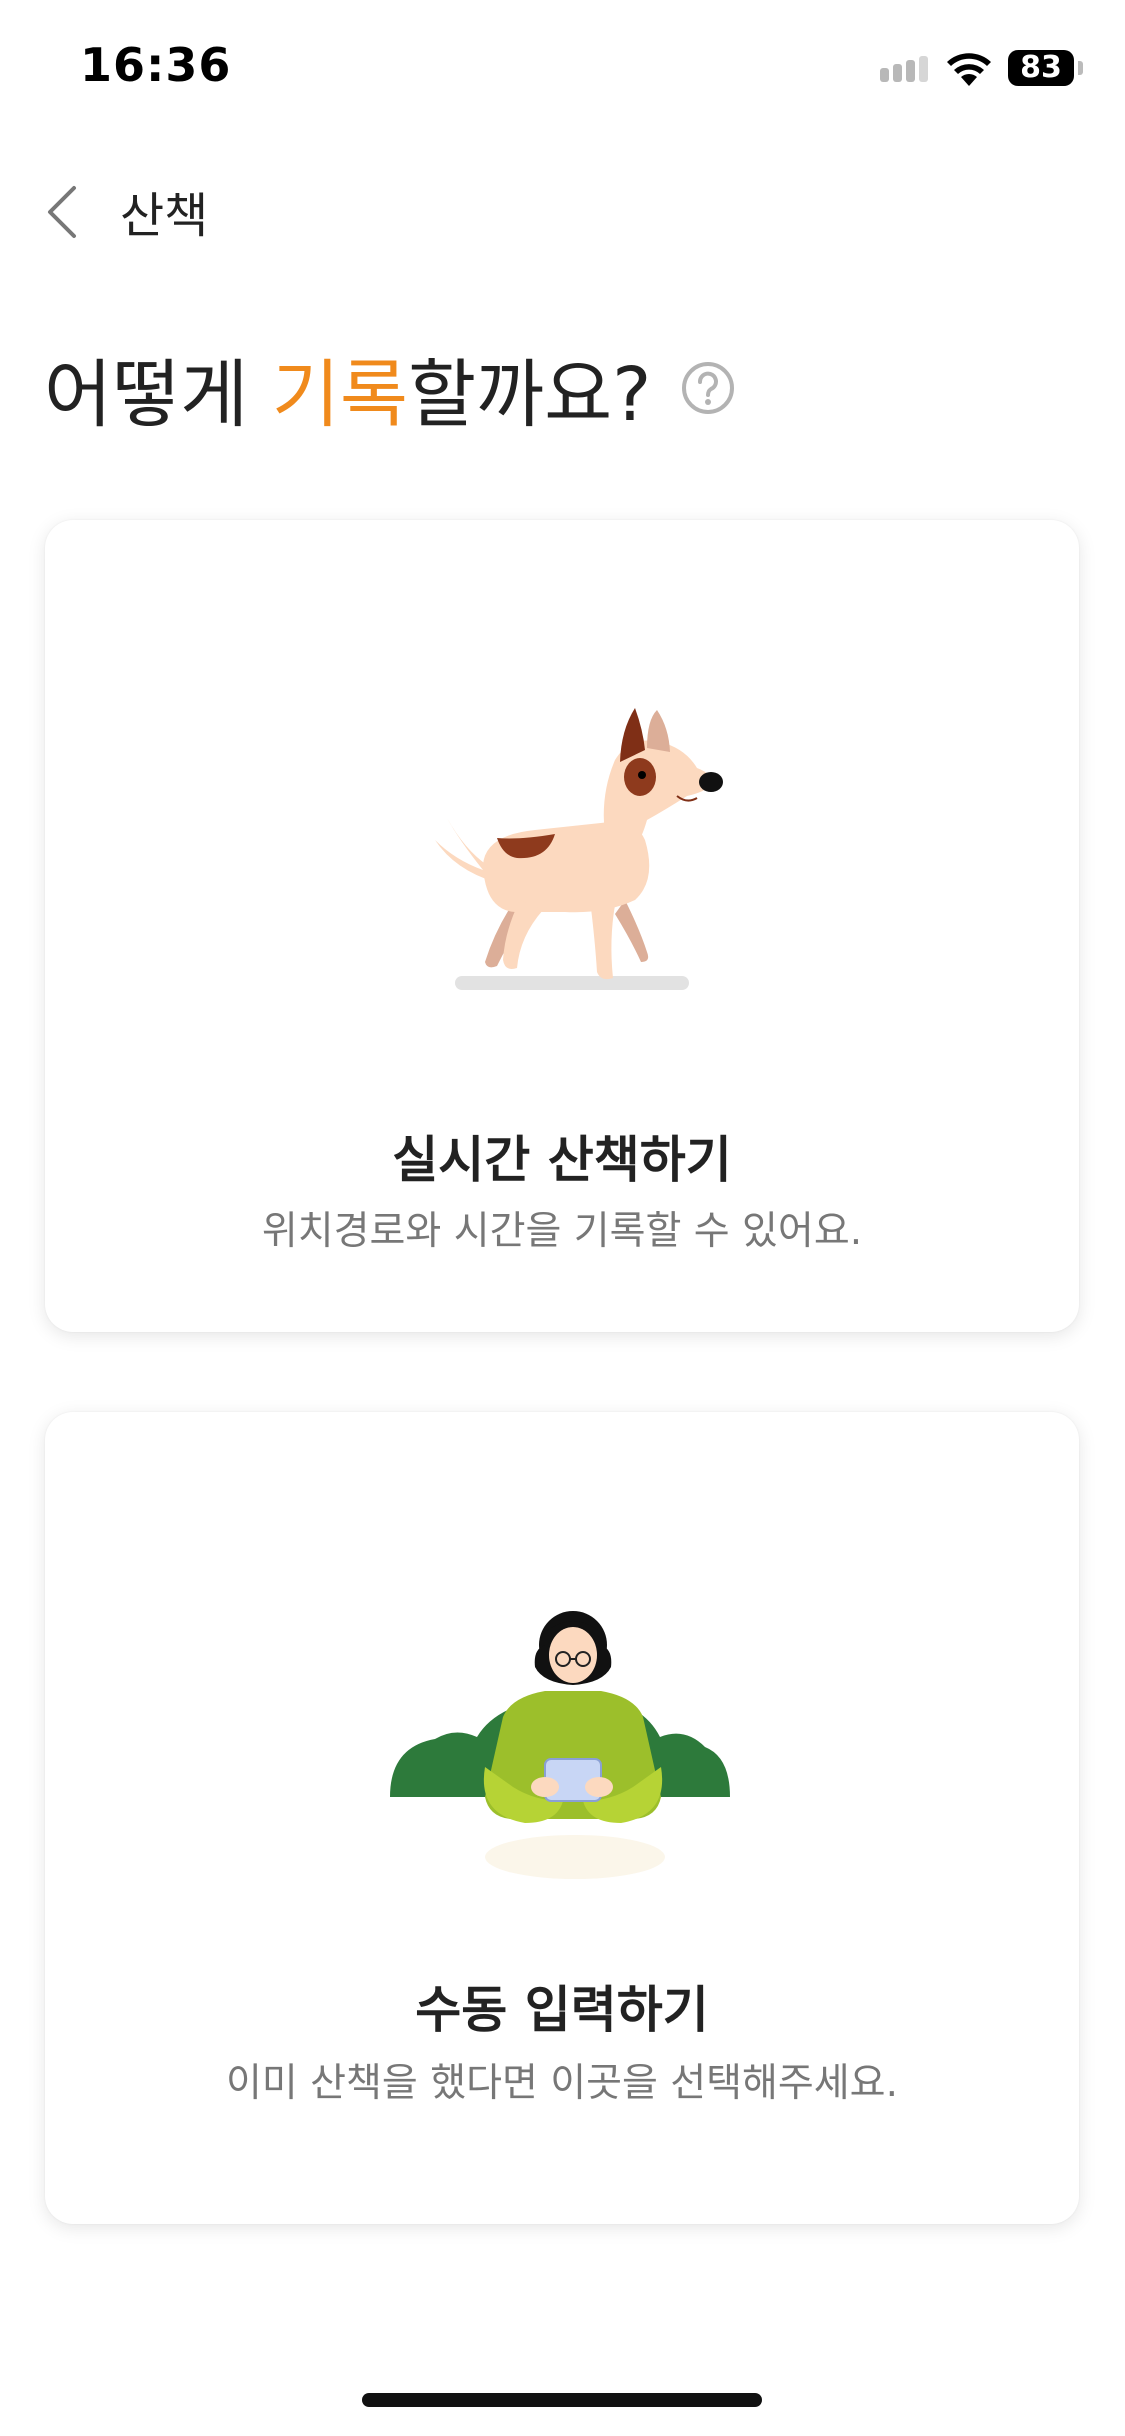 This screenshot has height=2436, width=1125. What do you see at coordinates (158, 395) in the screenshot?
I see `headline-prefix: 어떻게` at bounding box center [158, 395].